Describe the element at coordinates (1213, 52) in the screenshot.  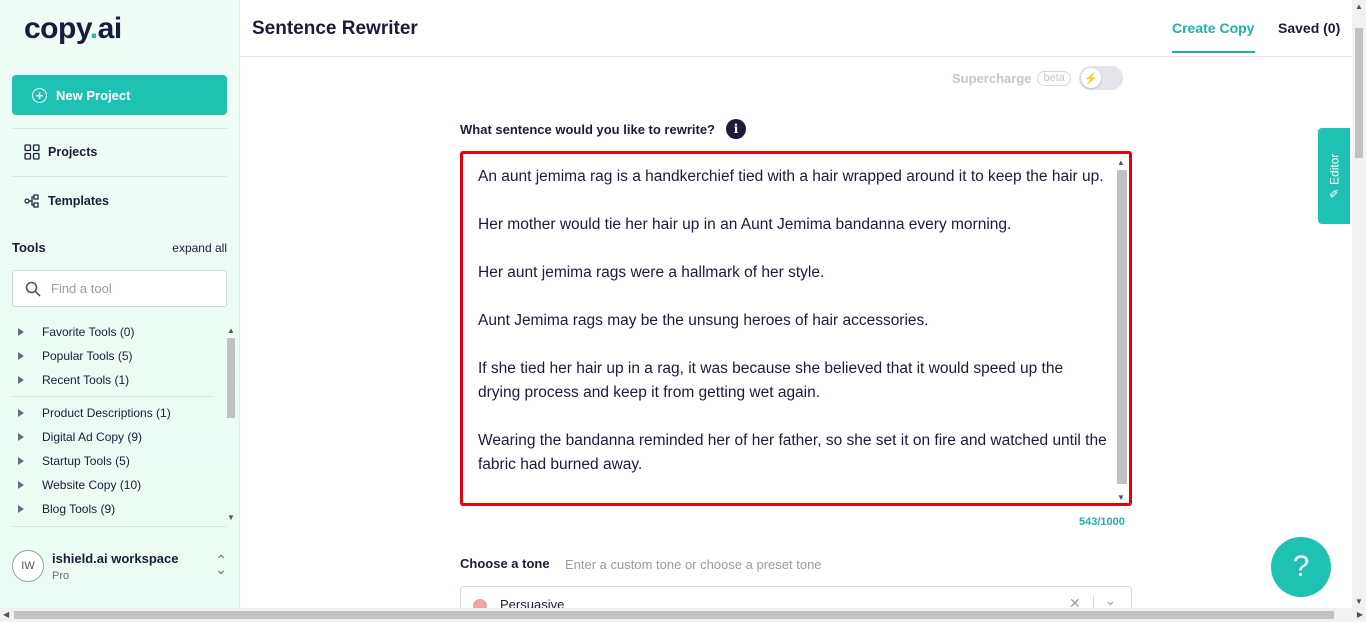
I see `active-tab-indicator` at that location.